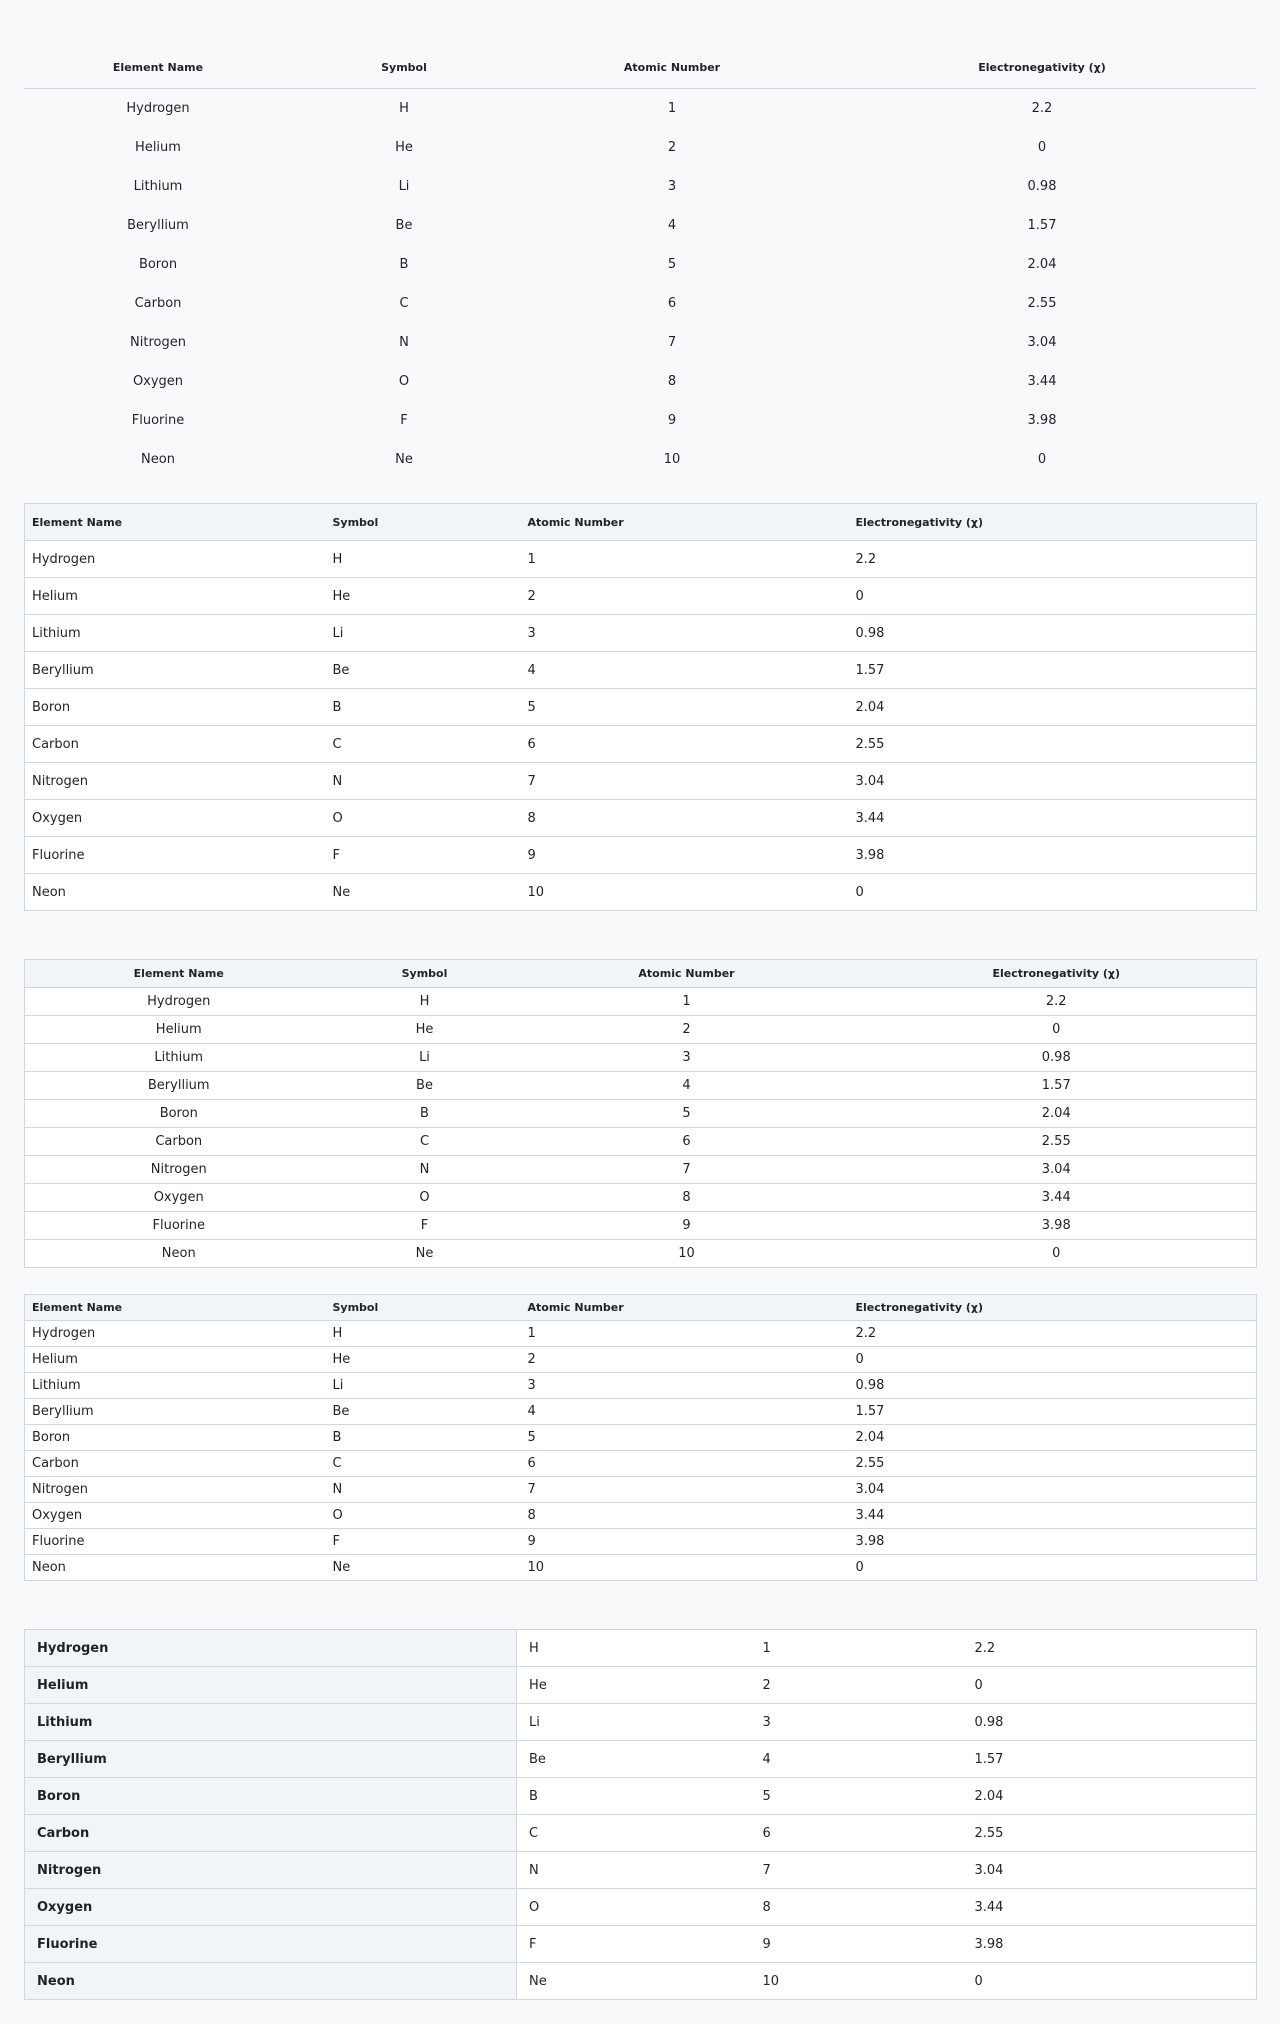 This screenshot has width=1280, height=2024. I want to click on cell-element-name: Neon, so click(158, 459).